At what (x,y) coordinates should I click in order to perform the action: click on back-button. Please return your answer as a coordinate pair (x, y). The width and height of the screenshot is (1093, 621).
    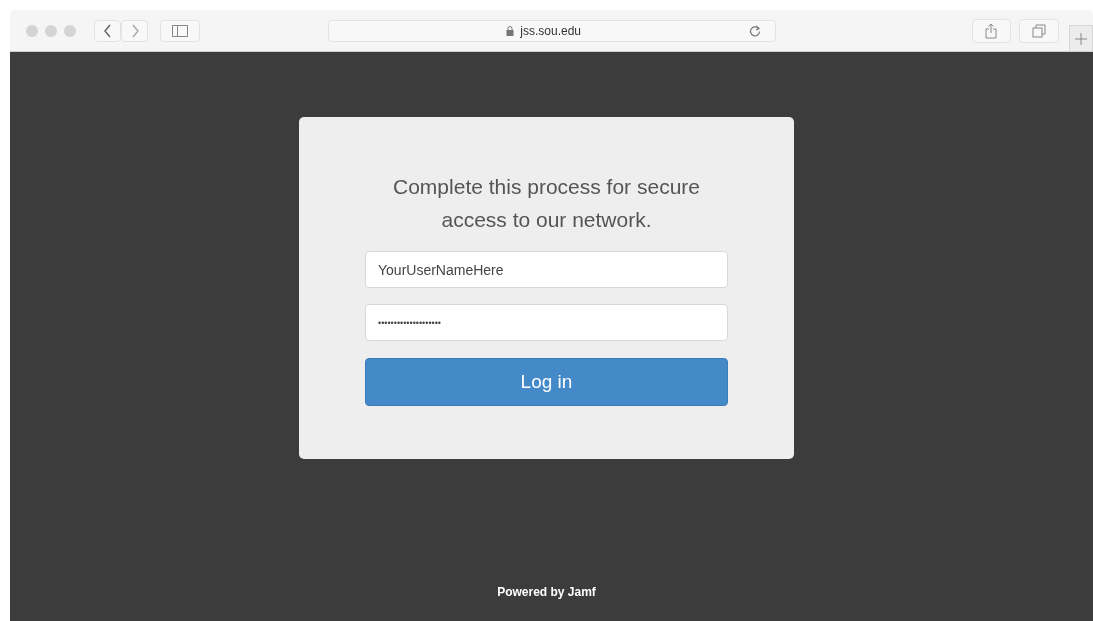
    Looking at the image, I should click on (107, 30).